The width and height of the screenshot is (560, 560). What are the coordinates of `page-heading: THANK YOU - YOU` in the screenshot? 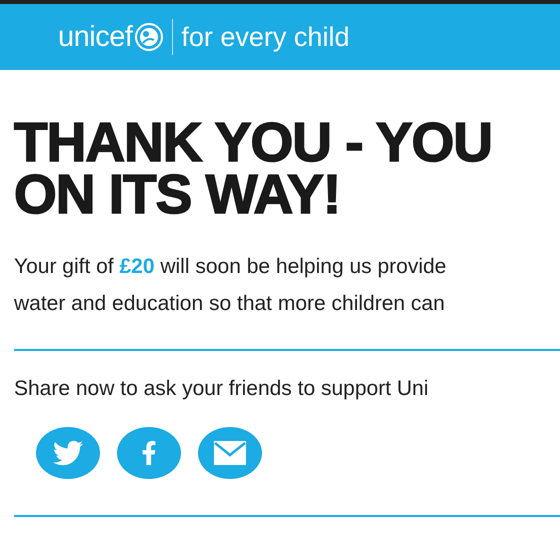 It's located at (254, 142).